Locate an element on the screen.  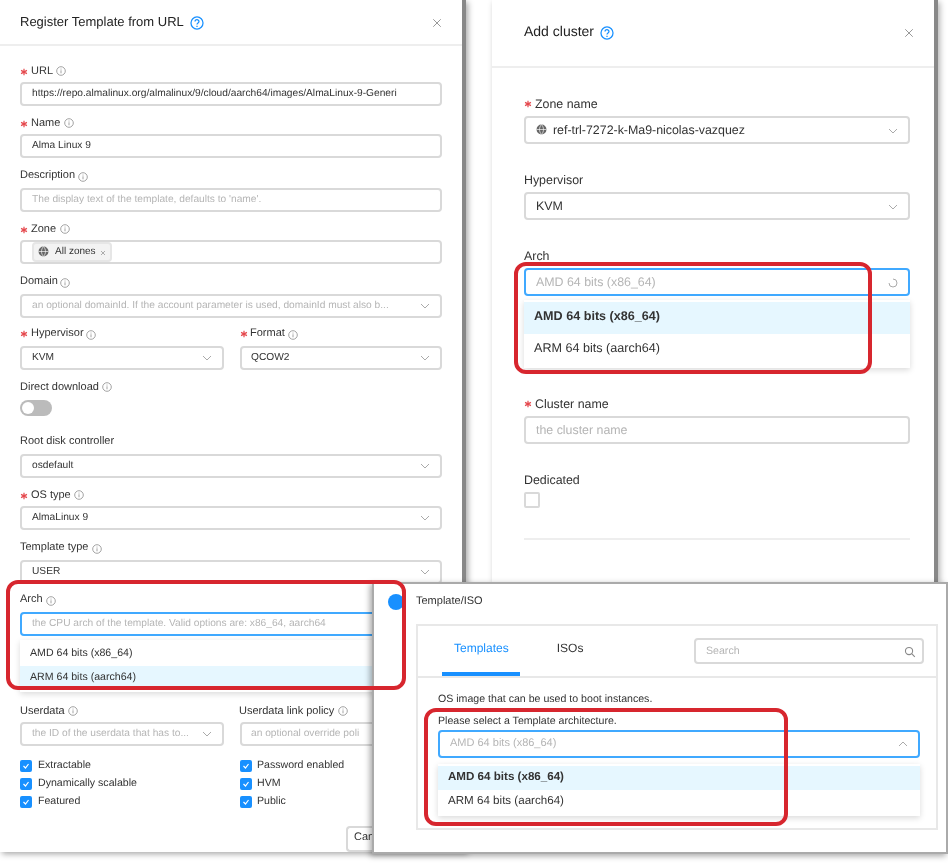
remove-icon is located at coordinates (102, 252).